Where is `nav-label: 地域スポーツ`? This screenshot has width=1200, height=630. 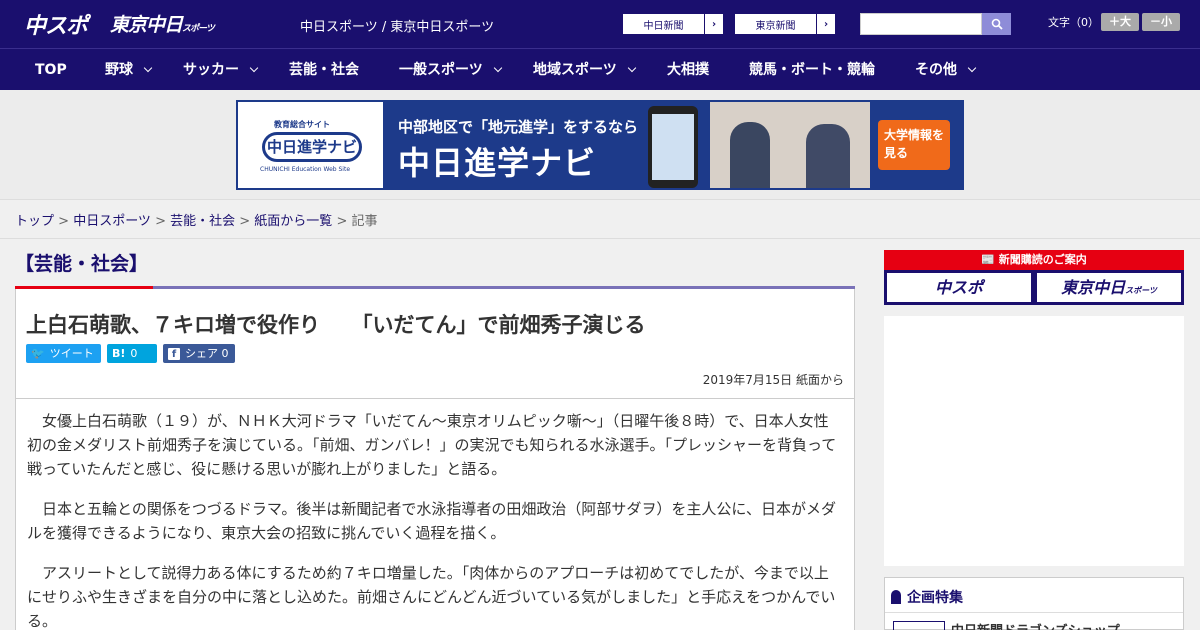 nav-label: 地域スポーツ is located at coordinates (575, 70).